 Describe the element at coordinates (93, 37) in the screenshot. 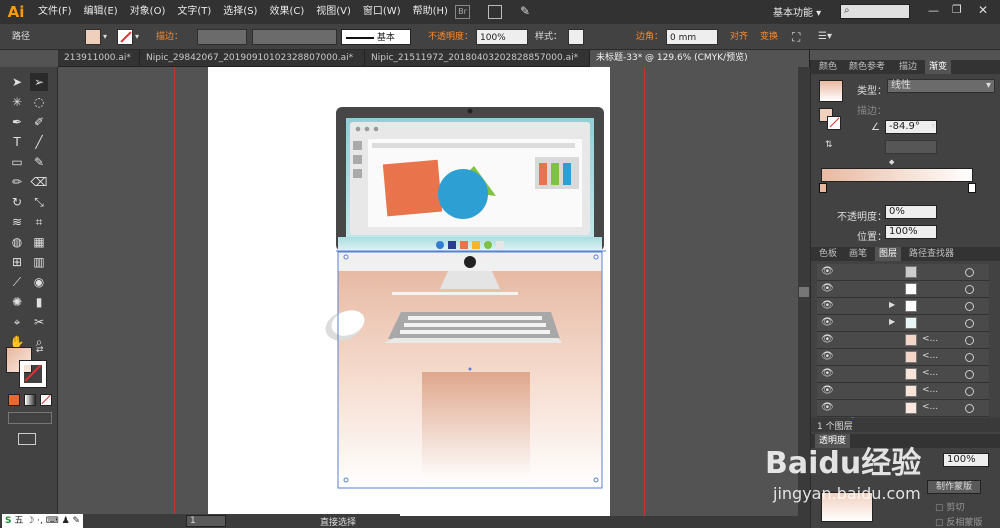

I see `fill-swatch` at that location.